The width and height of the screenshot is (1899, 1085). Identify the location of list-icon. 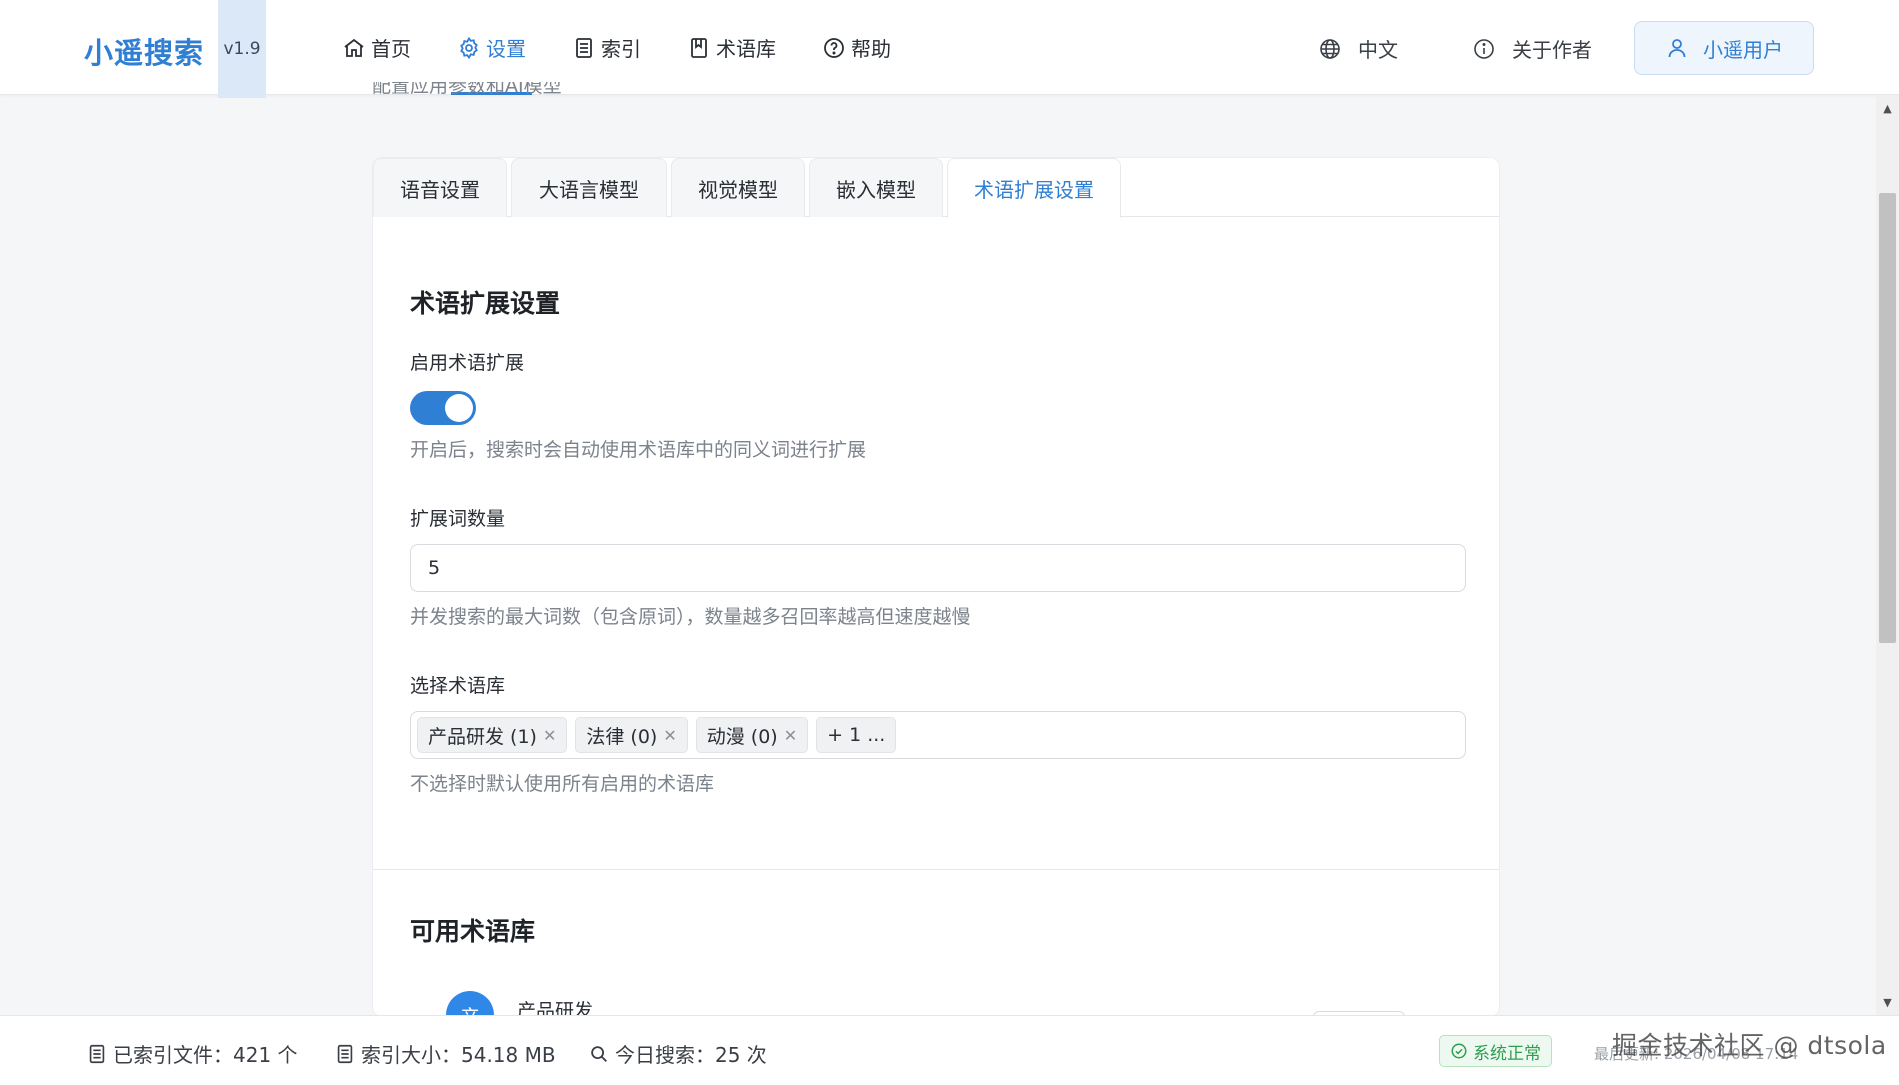
(584, 47).